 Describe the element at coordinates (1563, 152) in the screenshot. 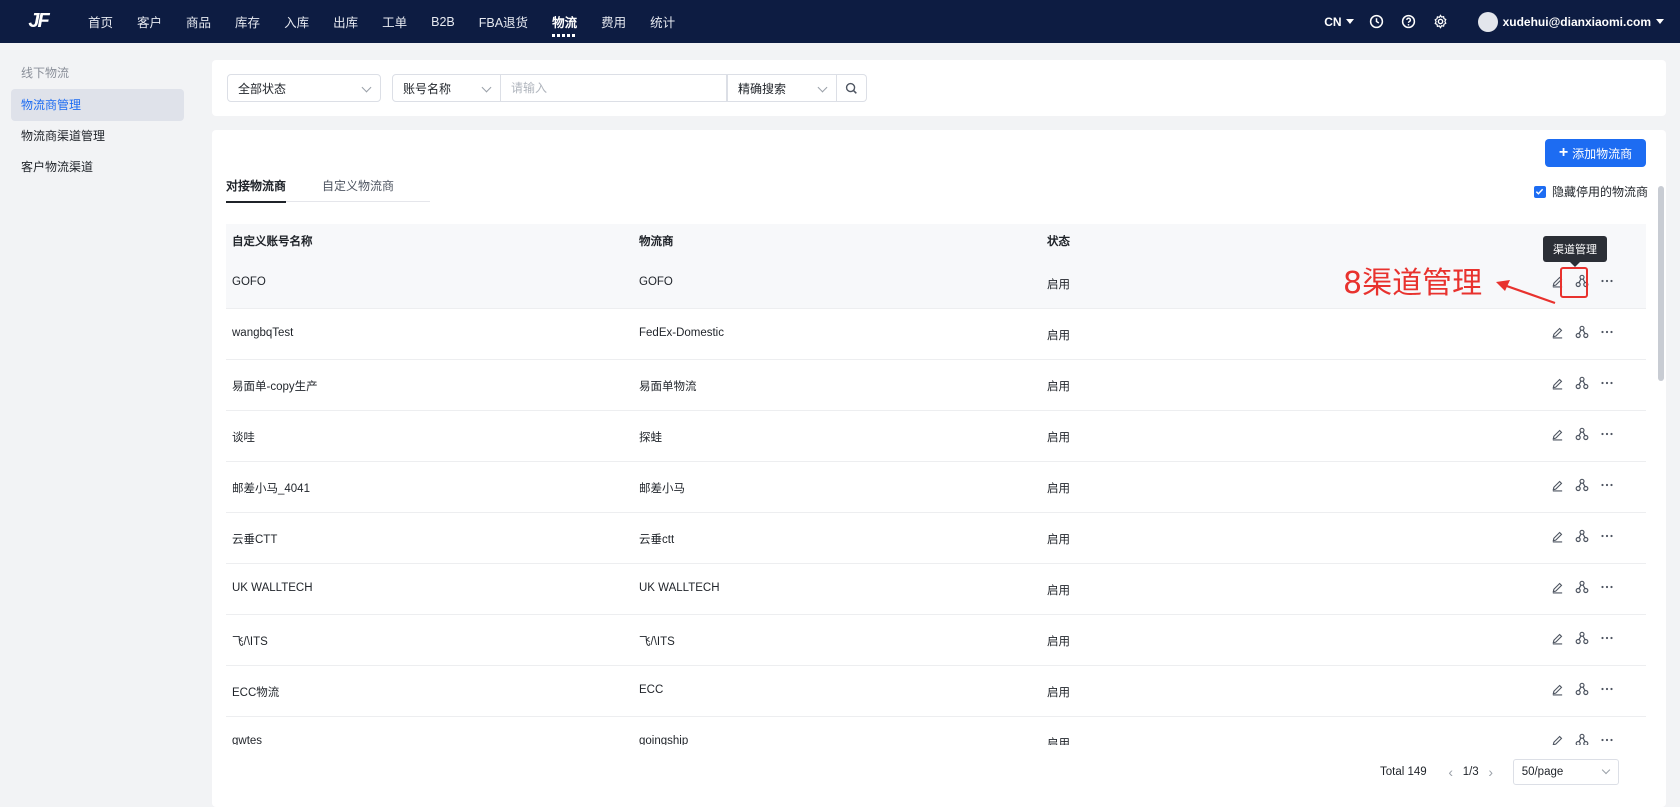

I see `plus-icon: +` at that location.